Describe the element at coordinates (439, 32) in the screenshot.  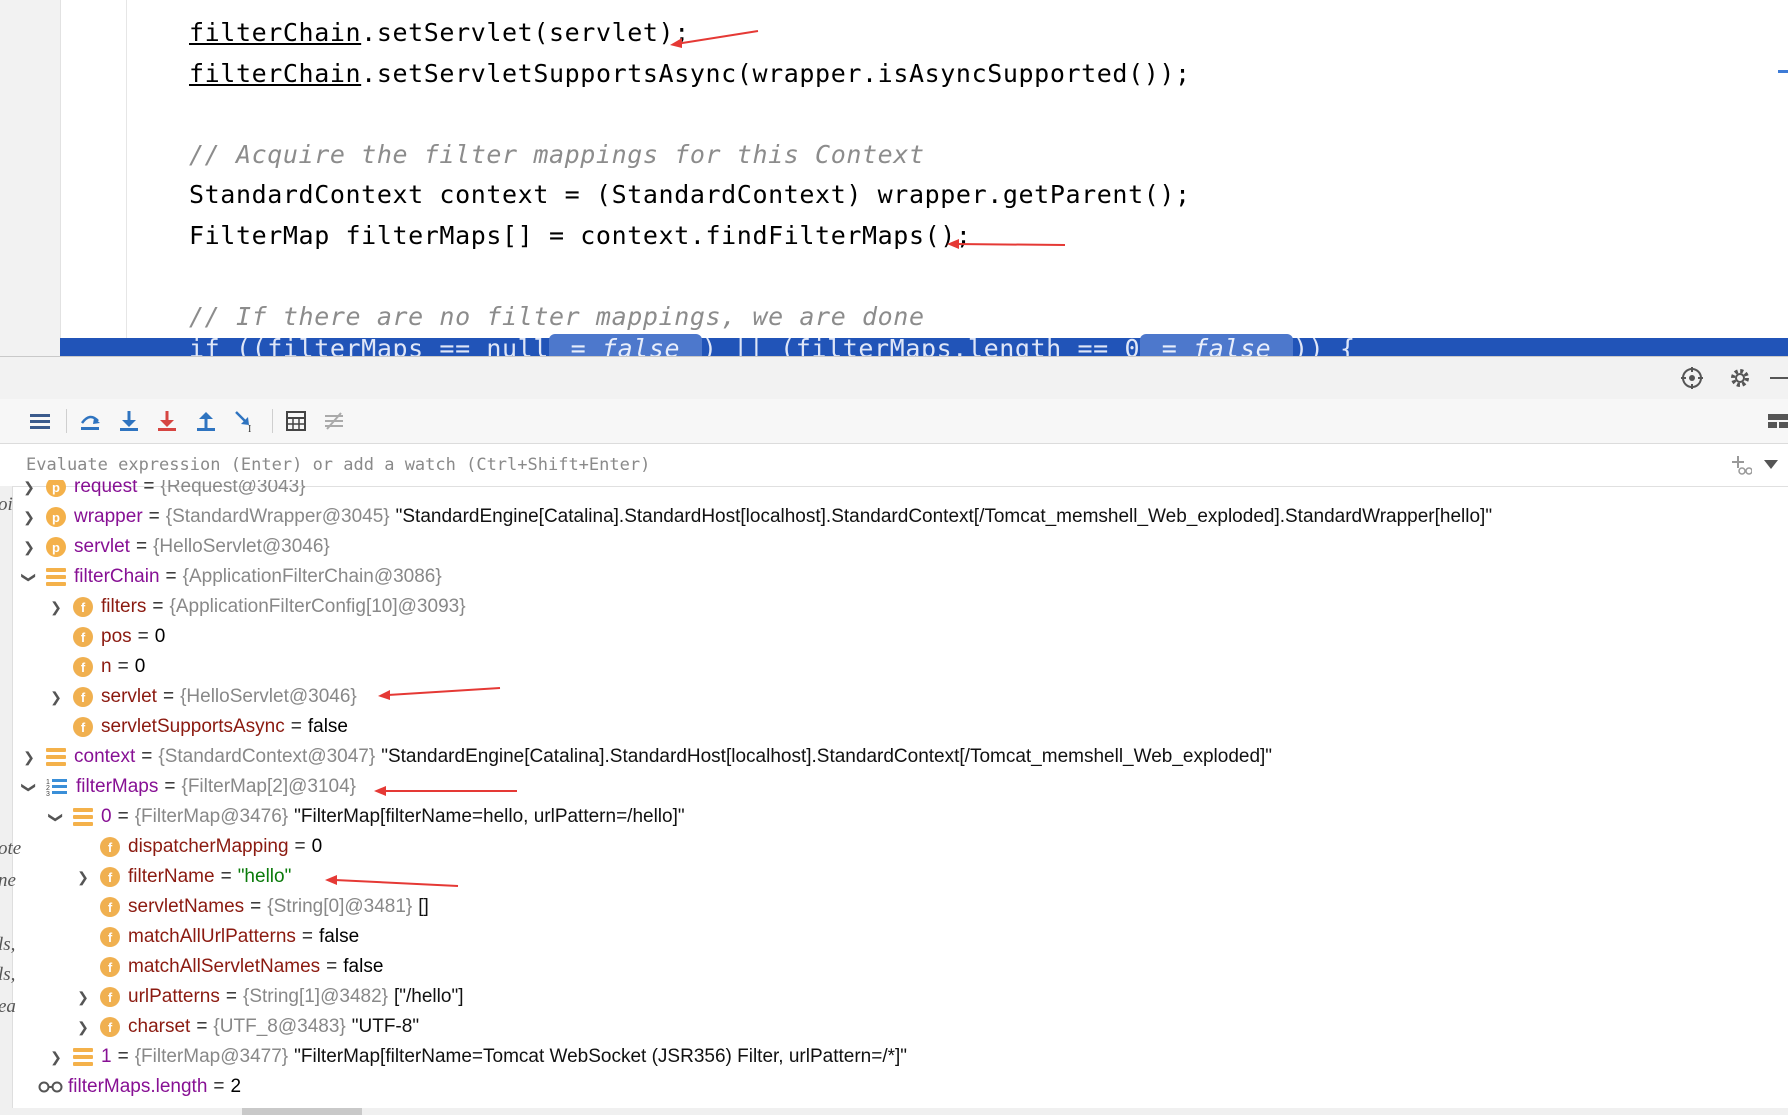
I see `code-line-1: filterChain.setServlet(servlet);` at that location.